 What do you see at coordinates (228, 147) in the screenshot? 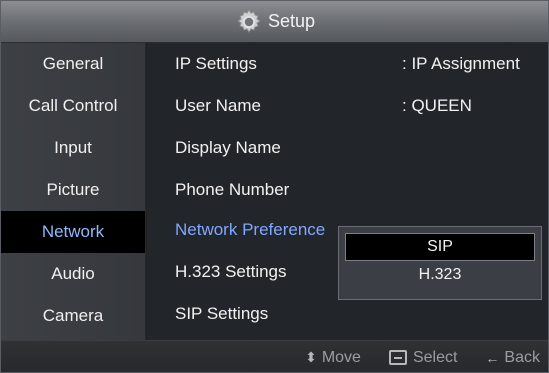
I see `setting-label: Display Name` at bounding box center [228, 147].